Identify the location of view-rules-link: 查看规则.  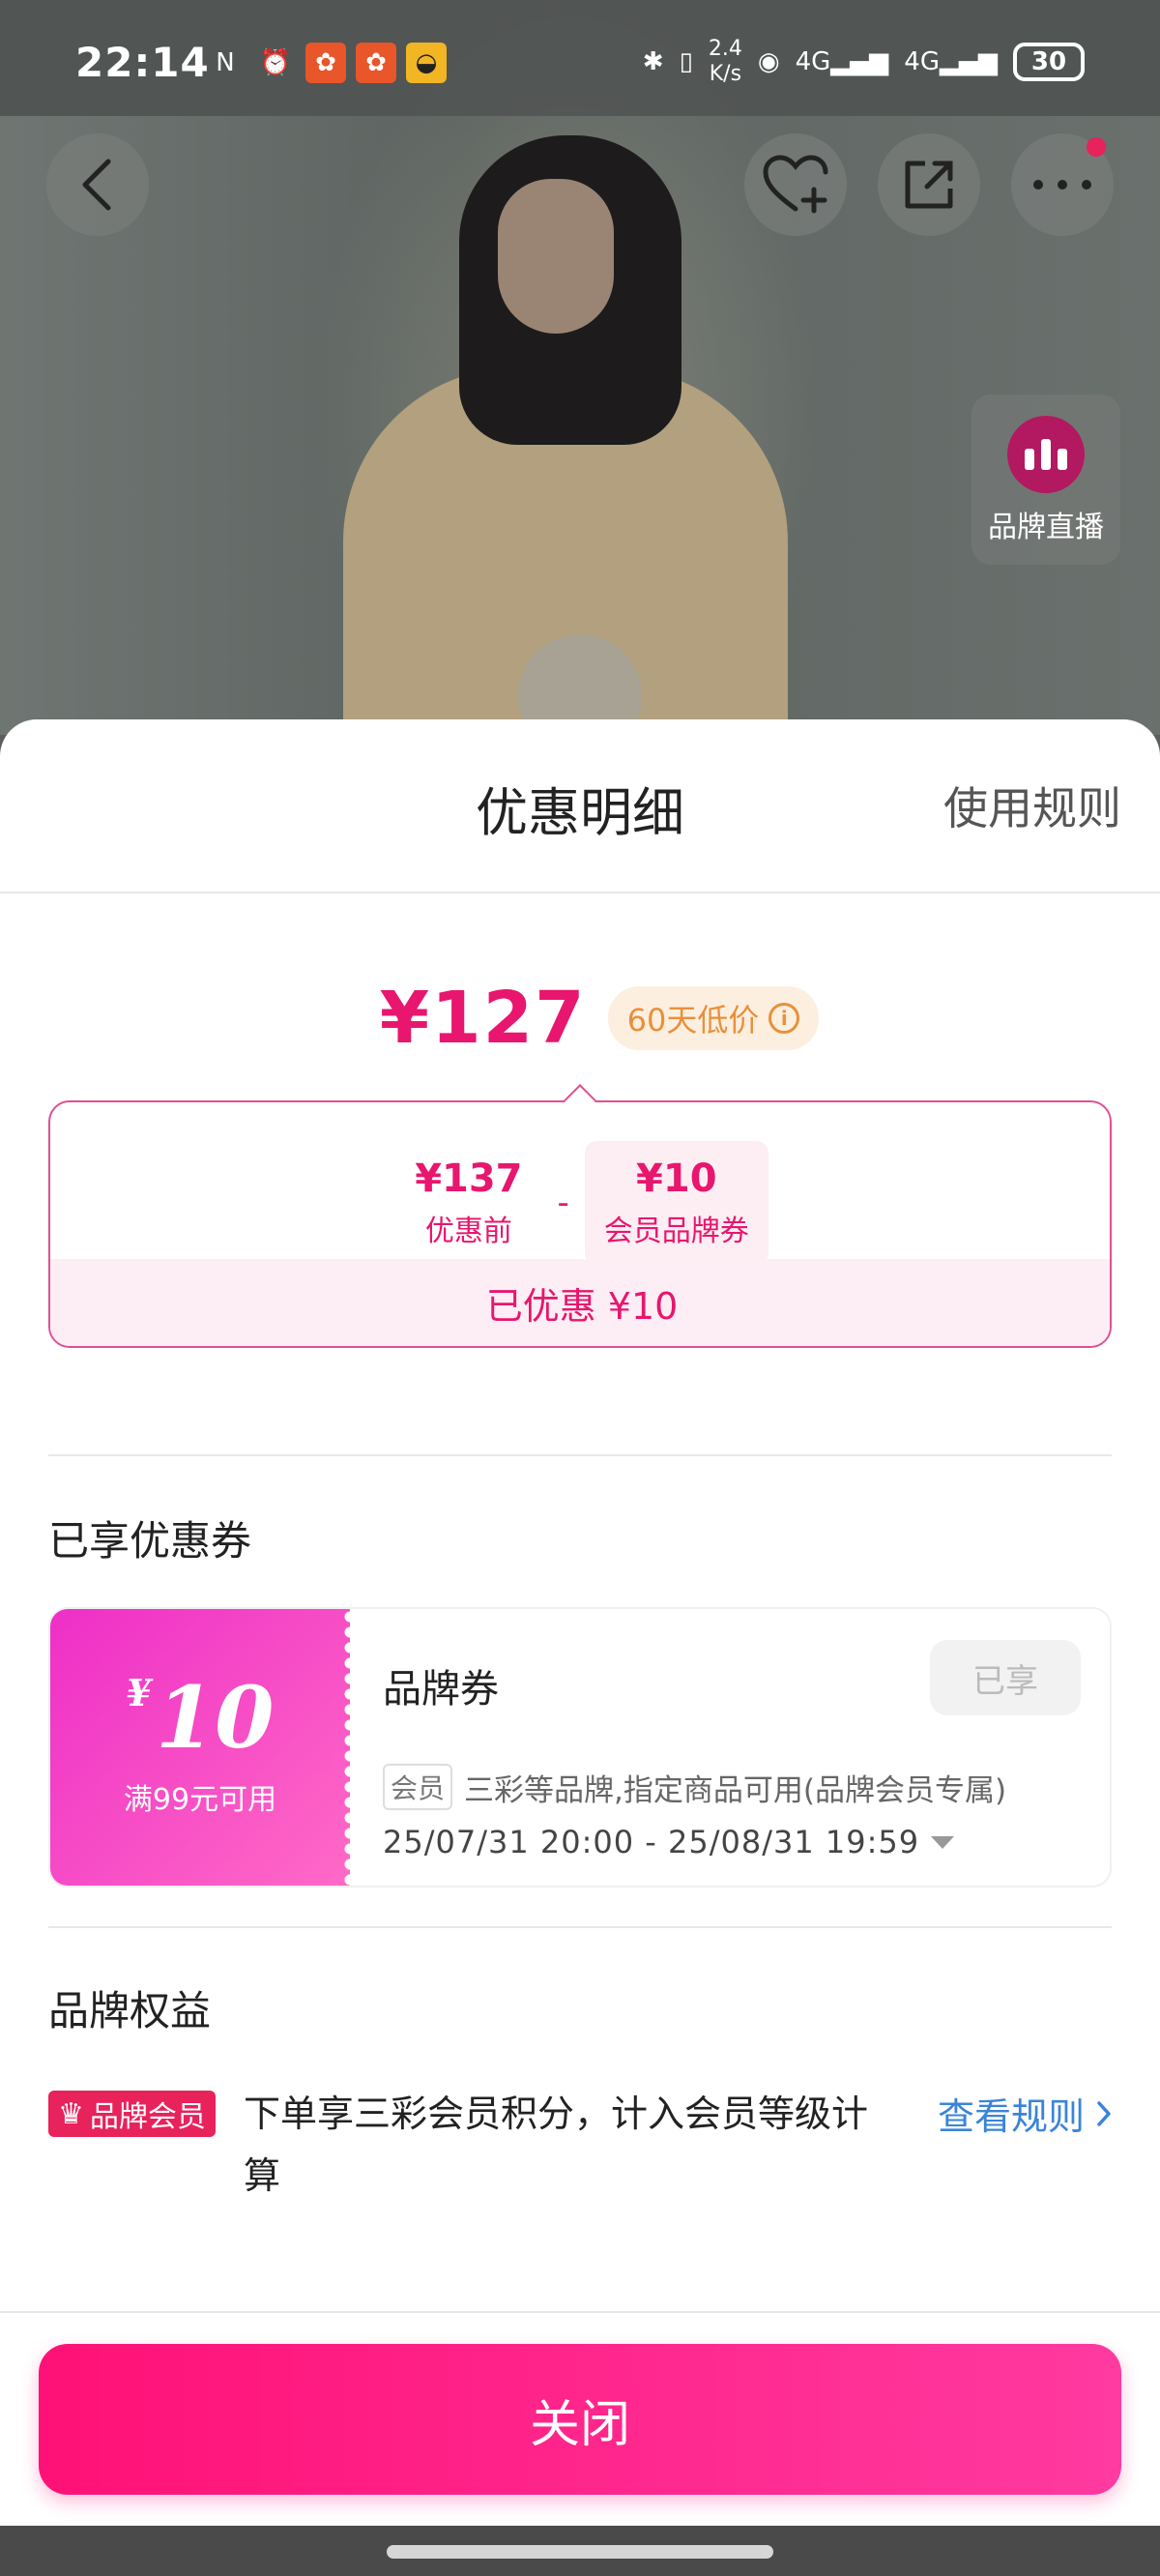
(1025, 2113).